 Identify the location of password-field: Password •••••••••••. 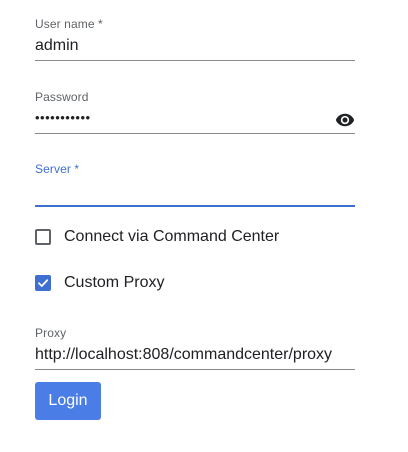
(195, 111).